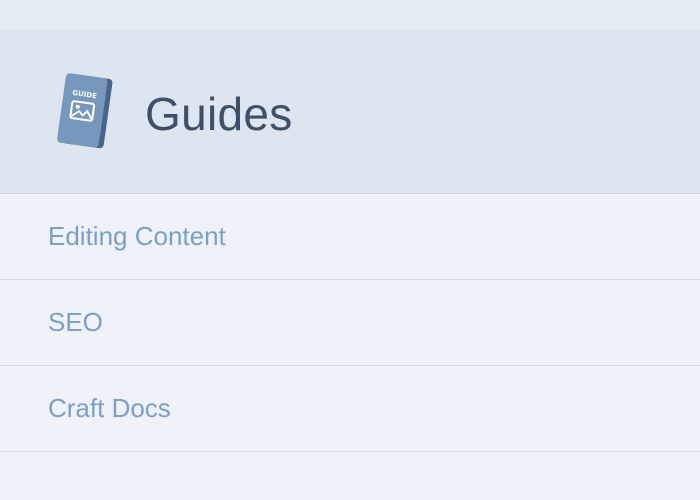  What do you see at coordinates (86, 113) in the screenshot?
I see `guide-book-icon: GUIDE` at bounding box center [86, 113].